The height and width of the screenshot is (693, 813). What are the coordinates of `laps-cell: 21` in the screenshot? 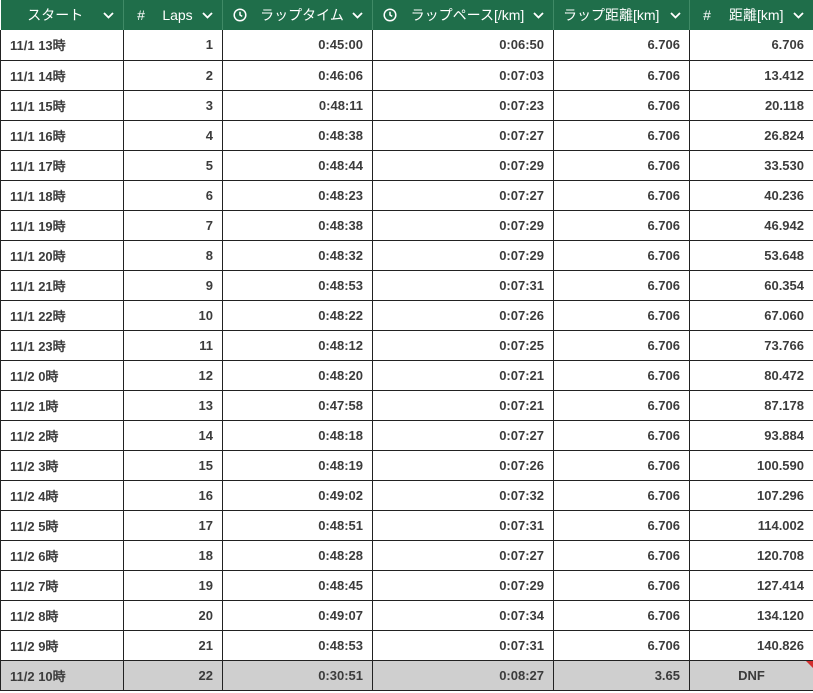 It's located at (173, 645).